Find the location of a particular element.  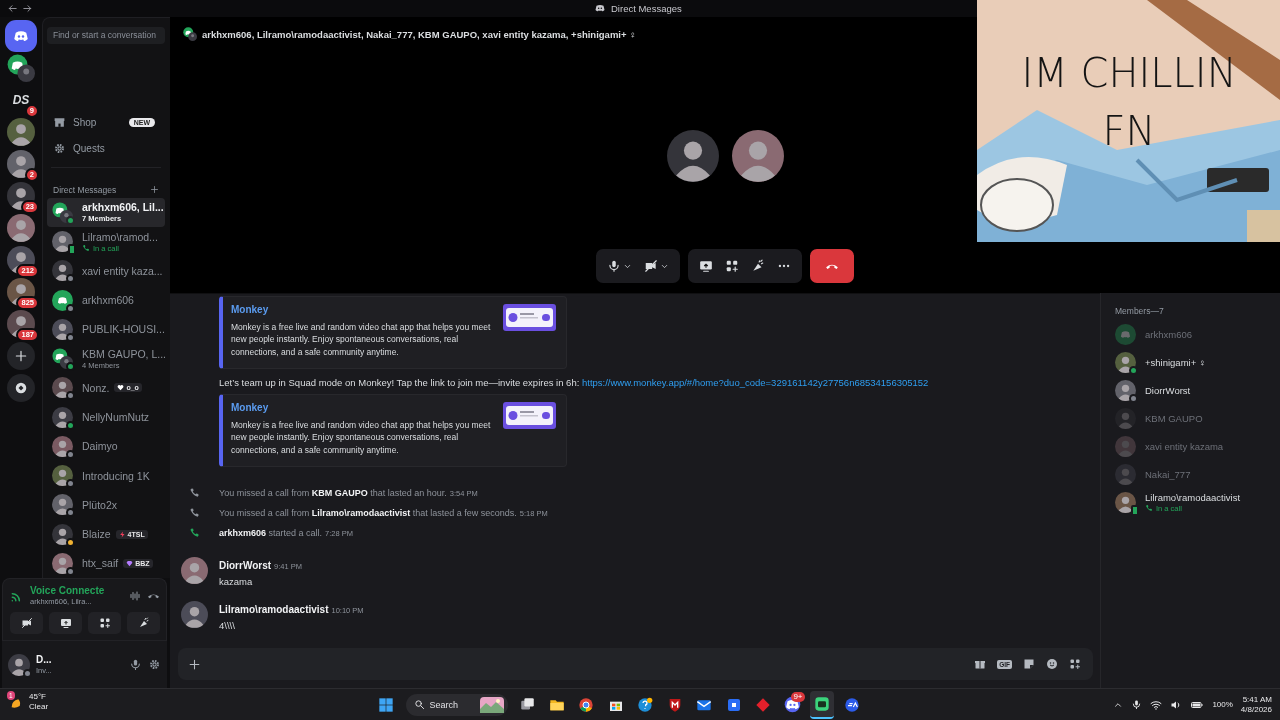

screen-share-button is located at coordinates (65, 623).